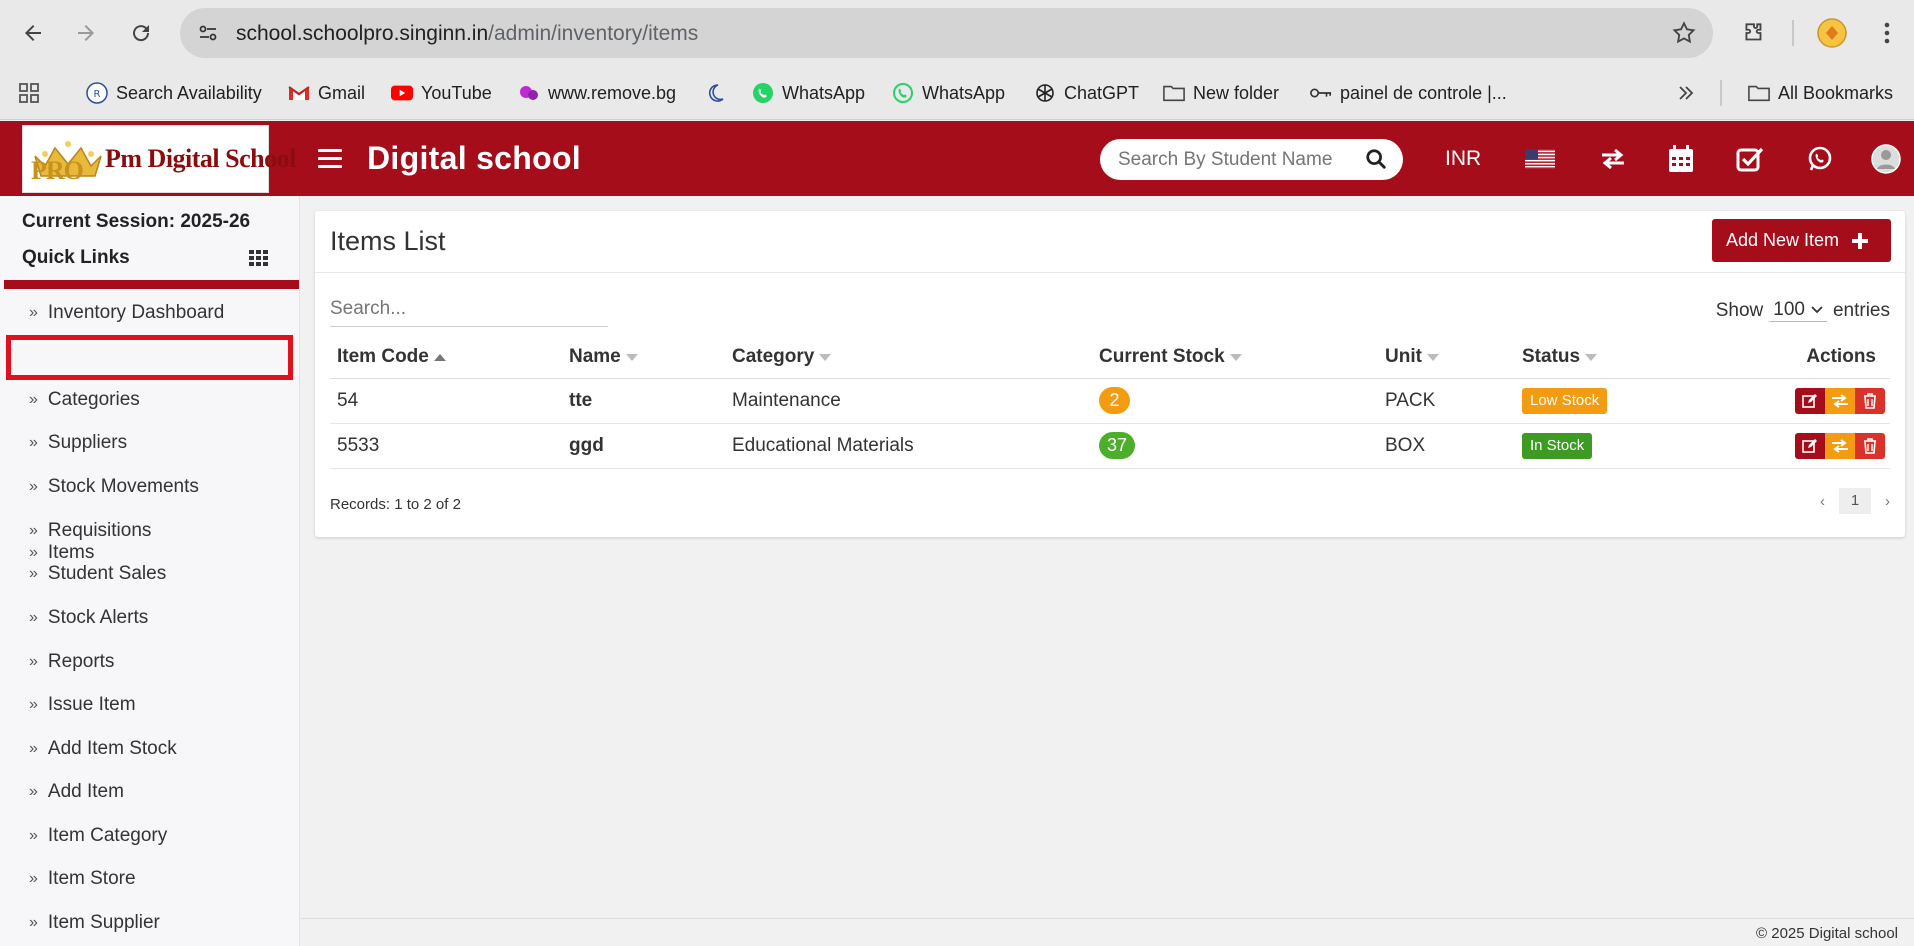  What do you see at coordinates (88, 618) in the screenshot?
I see `sidebar-item-stock-alerts: » Stock Alerts` at bounding box center [88, 618].